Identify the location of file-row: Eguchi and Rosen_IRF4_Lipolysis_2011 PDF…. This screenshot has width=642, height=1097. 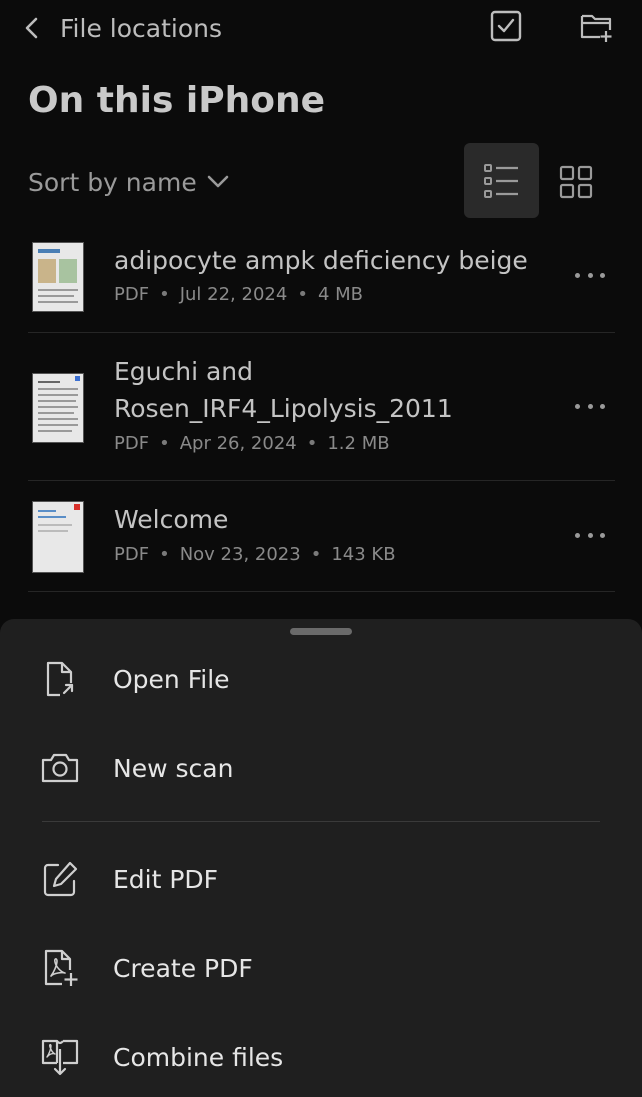
(321, 407).